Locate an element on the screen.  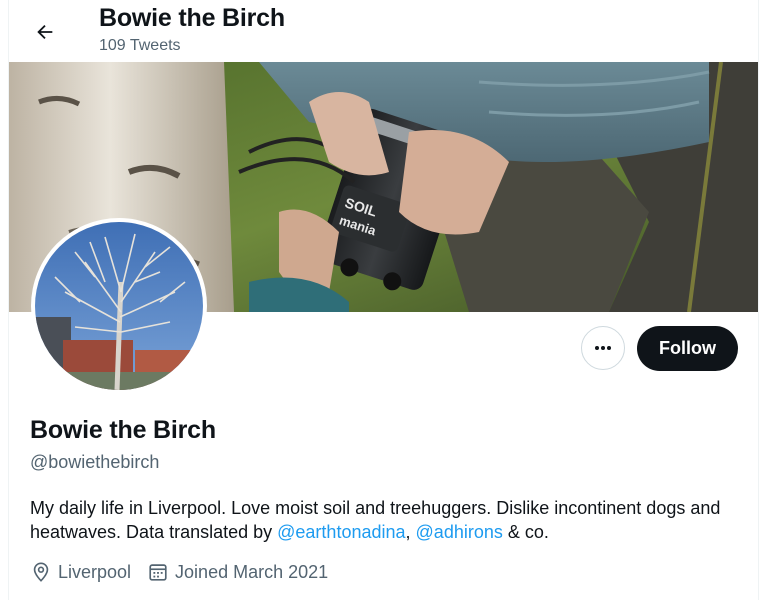
location-item: Liverpool is located at coordinates (80, 572).